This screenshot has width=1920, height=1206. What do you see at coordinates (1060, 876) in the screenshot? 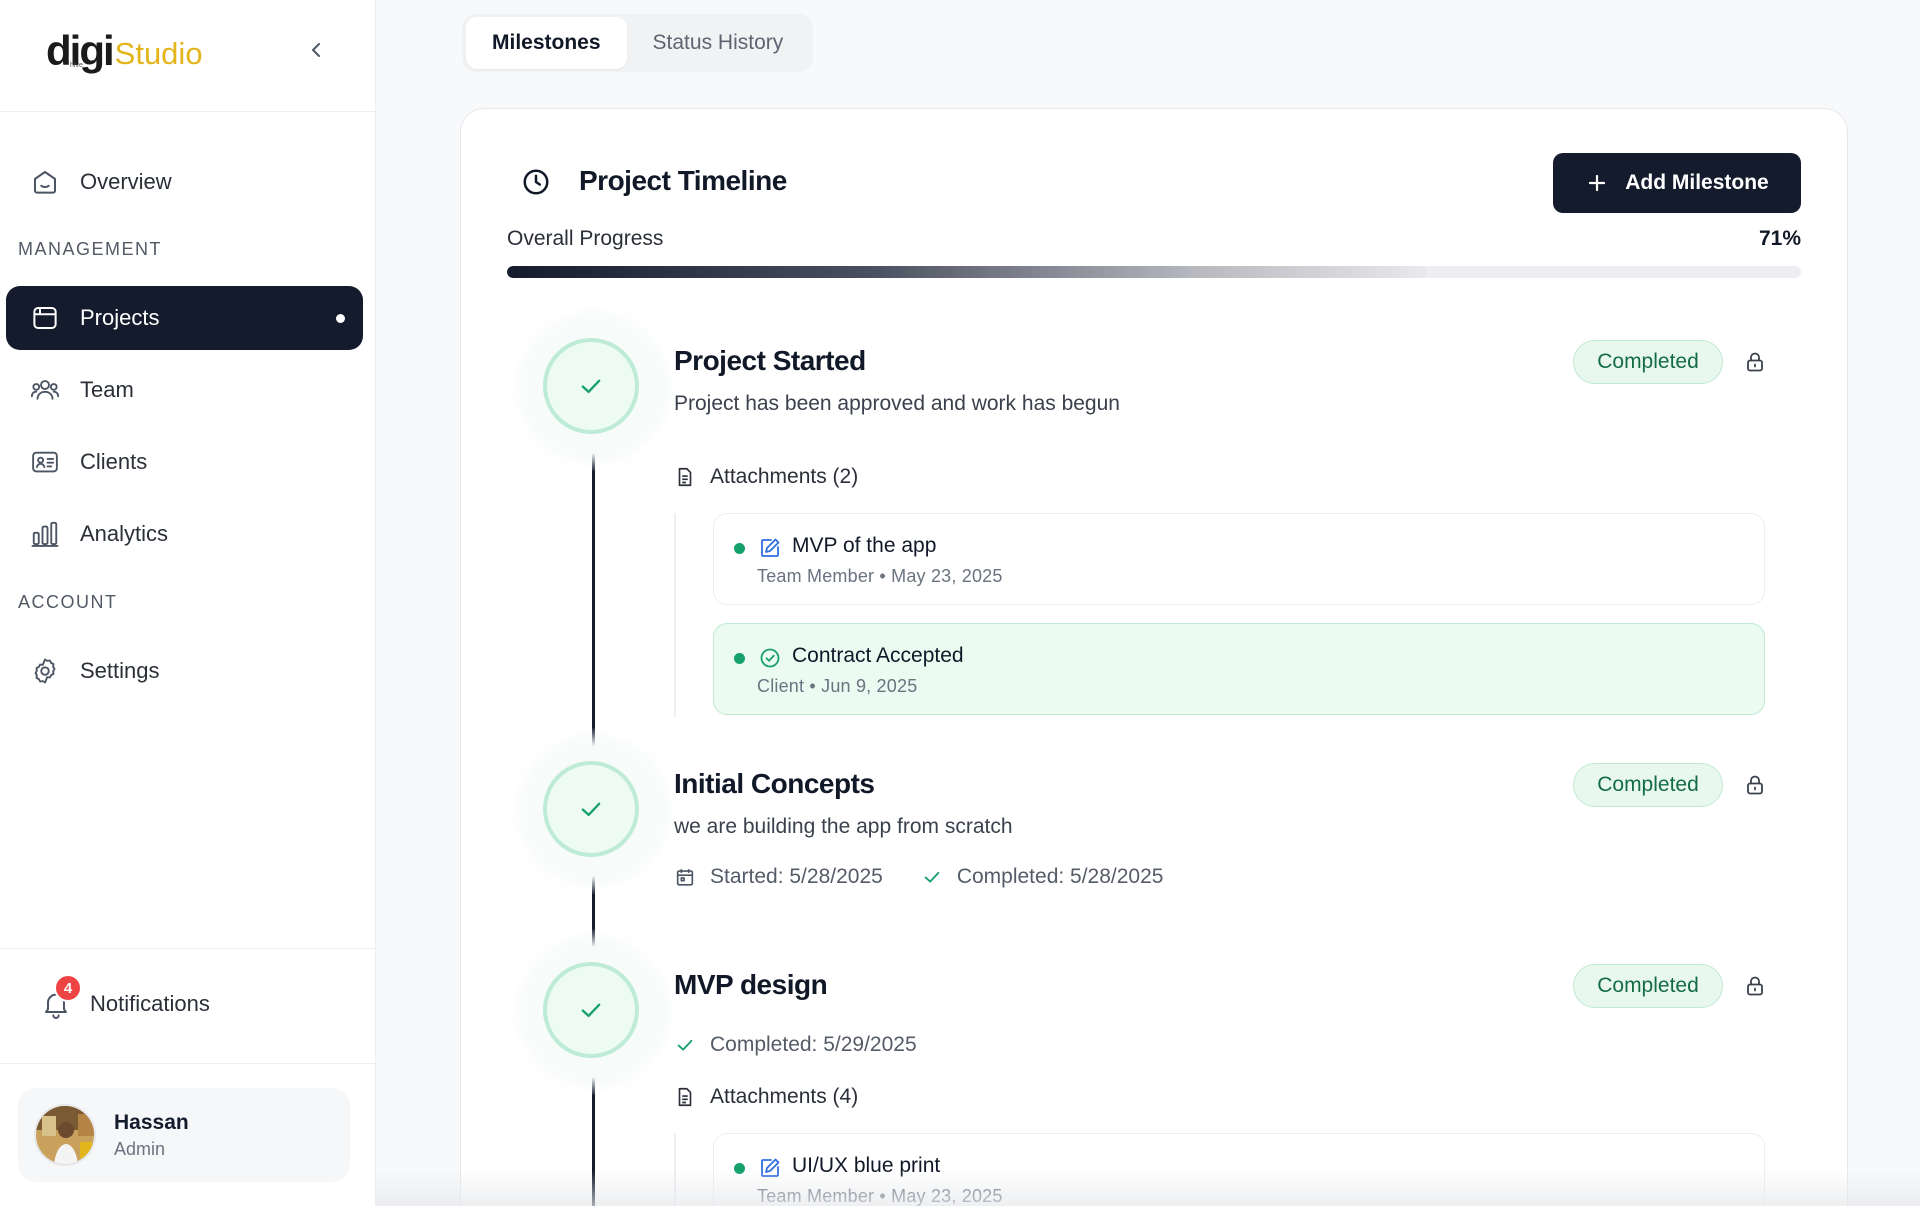
I see `completed-date: Completed: 5/28/2025` at bounding box center [1060, 876].